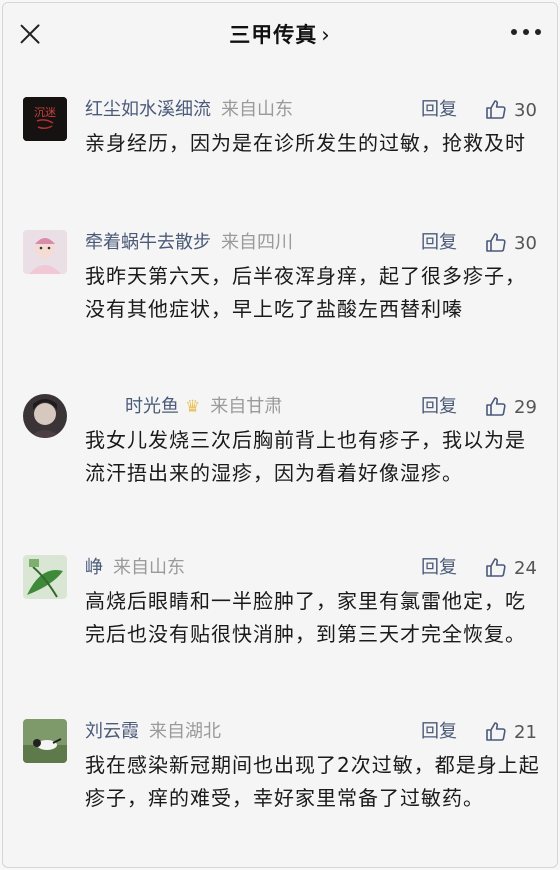 The height and width of the screenshot is (870, 560). I want to click on username: 刘云霞, so click(112, 731).